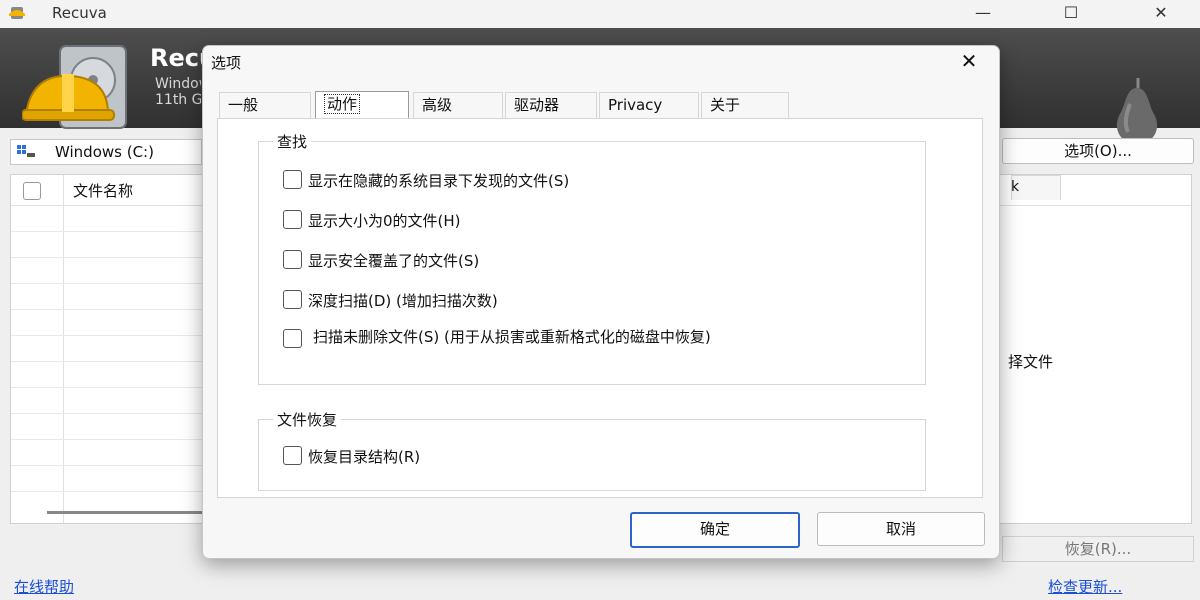 The image size is (1200, 600). I want to click on file-recovery-group: 文件恢复 恢复目录结构(R), so click(592, 450).